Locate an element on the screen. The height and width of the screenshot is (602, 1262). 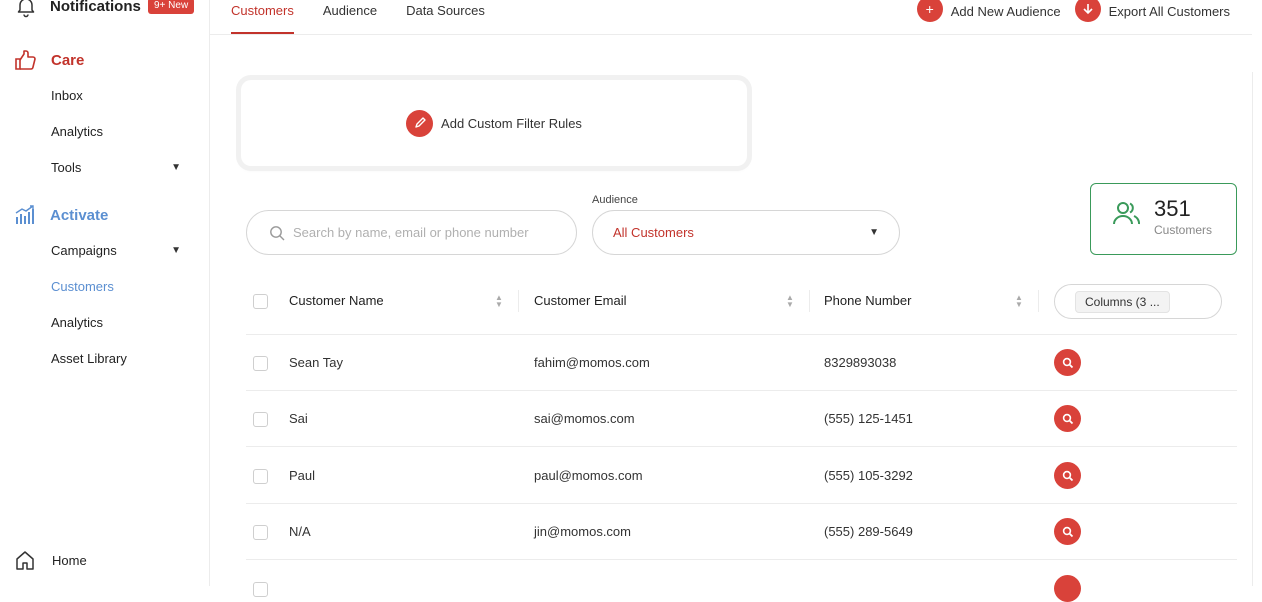
top-divider is located at coordinates (731, 34).